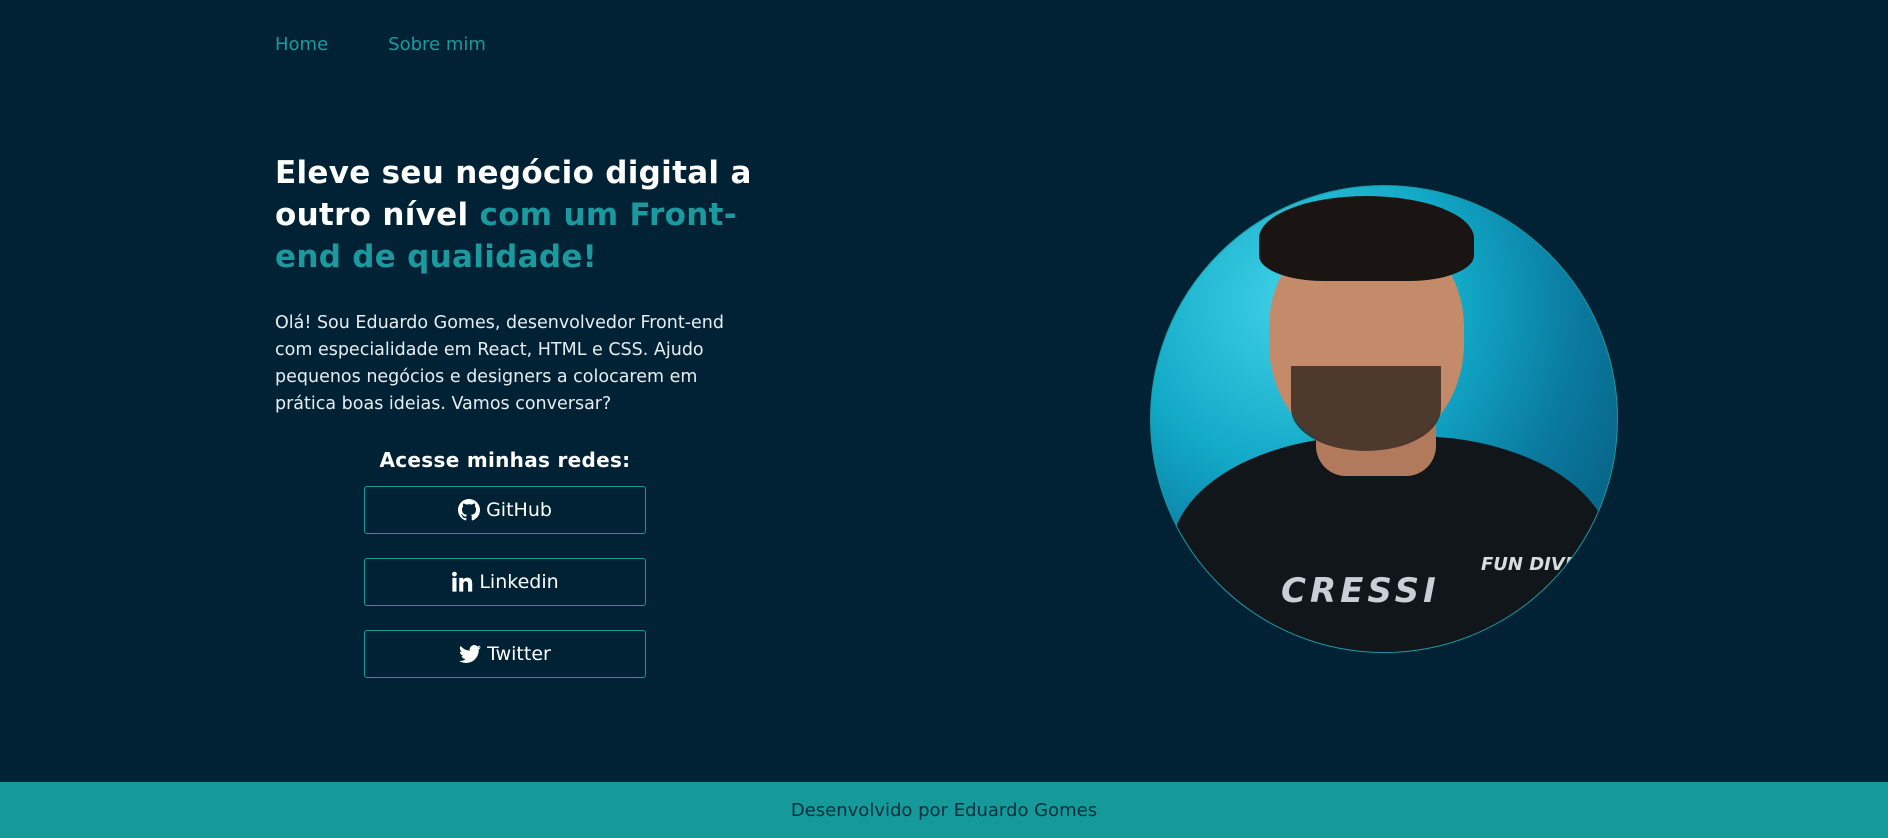 This screenshot has width=1888, height=838. I want to click on photo-shirt-tag: FUN DIVE, so click(1529, 564).